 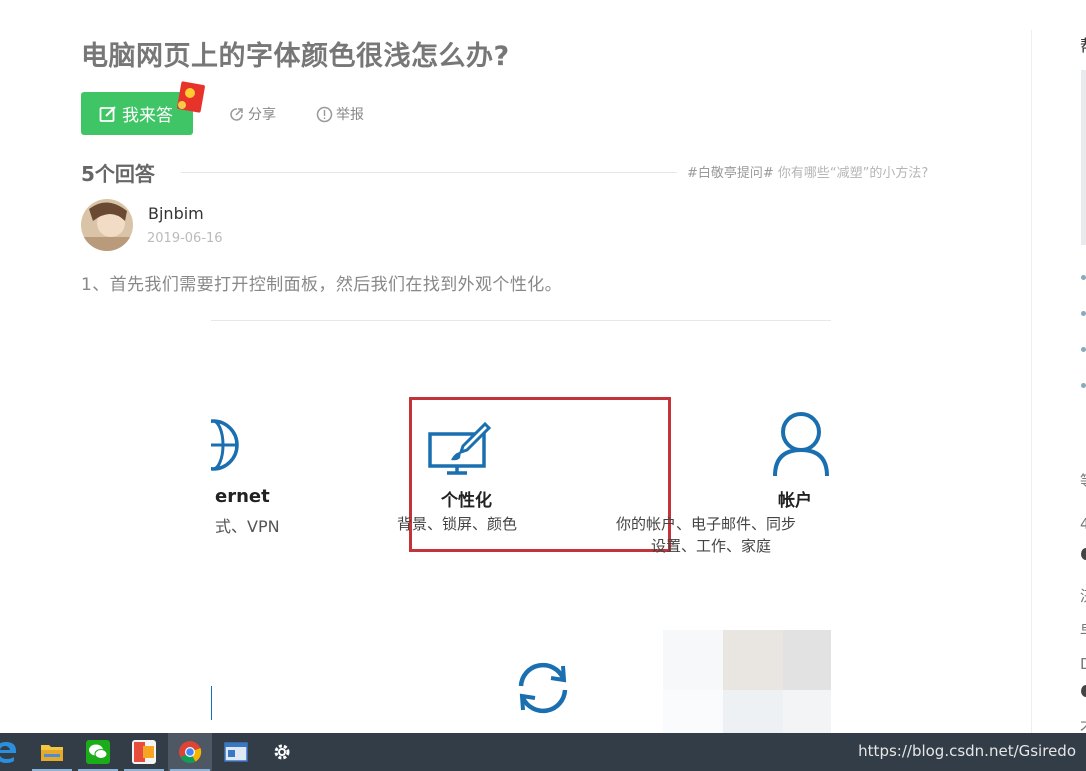 I want to click on app-icon, so click(x=144, y=752).